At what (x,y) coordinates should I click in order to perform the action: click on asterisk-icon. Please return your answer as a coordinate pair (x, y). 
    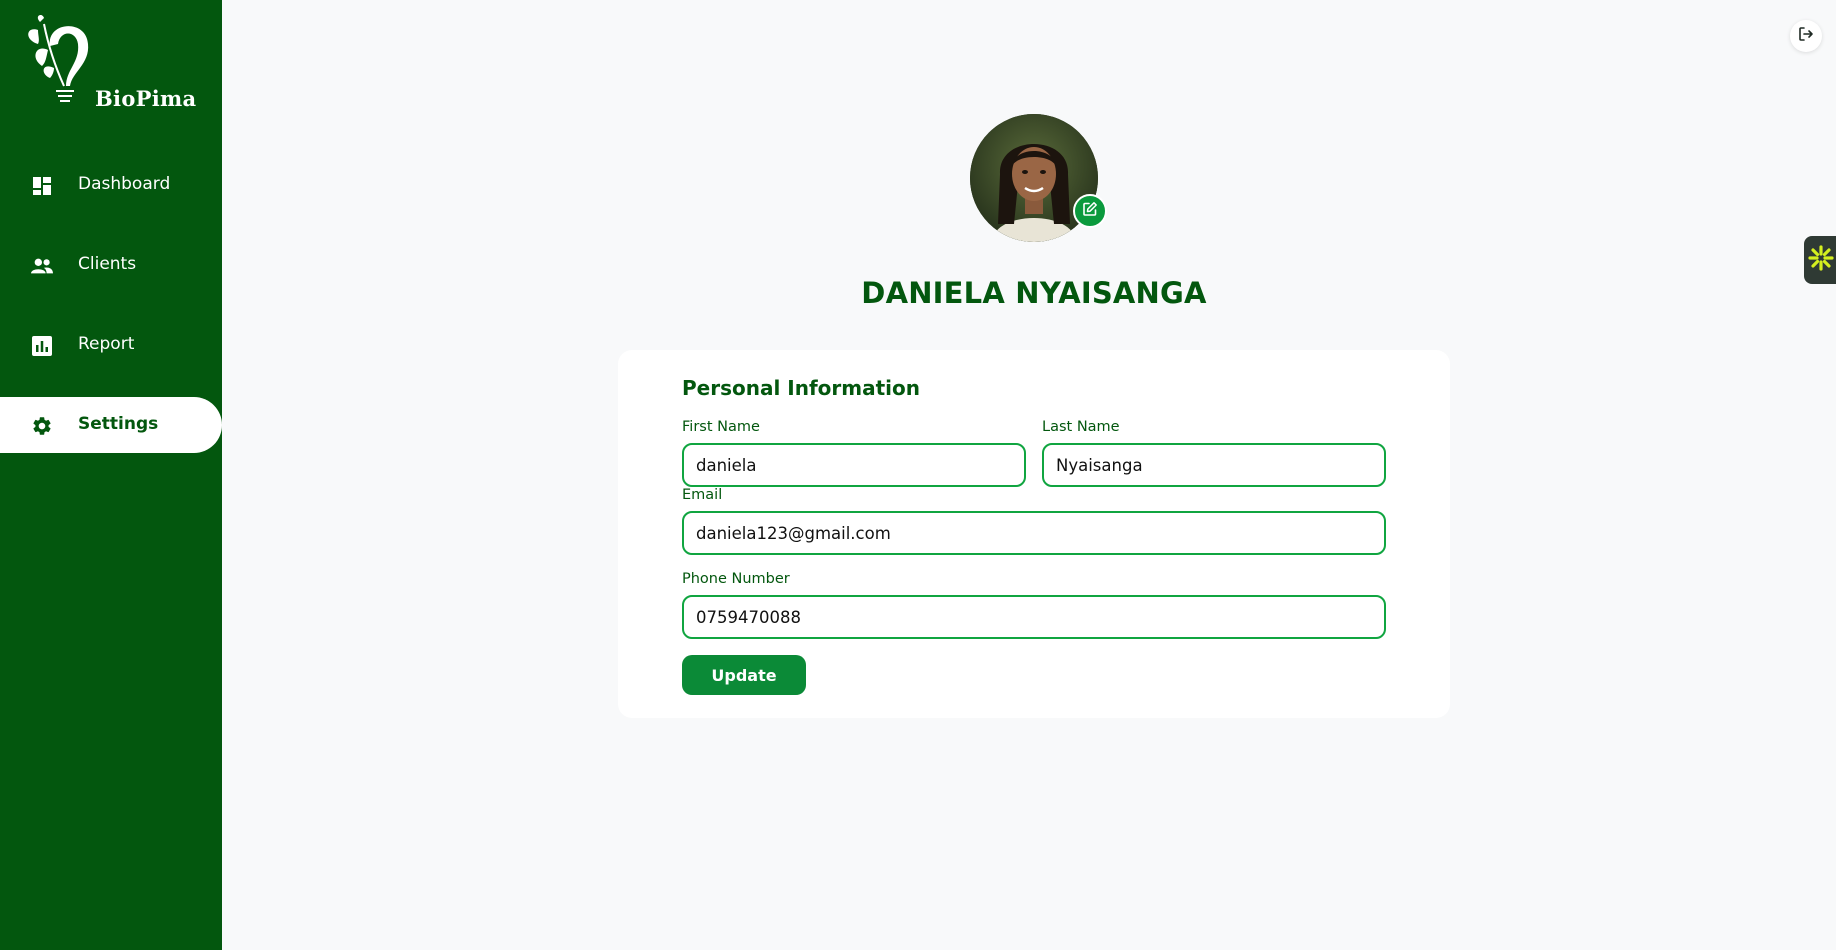
    Looking at the image, I should click on (1821, 260).